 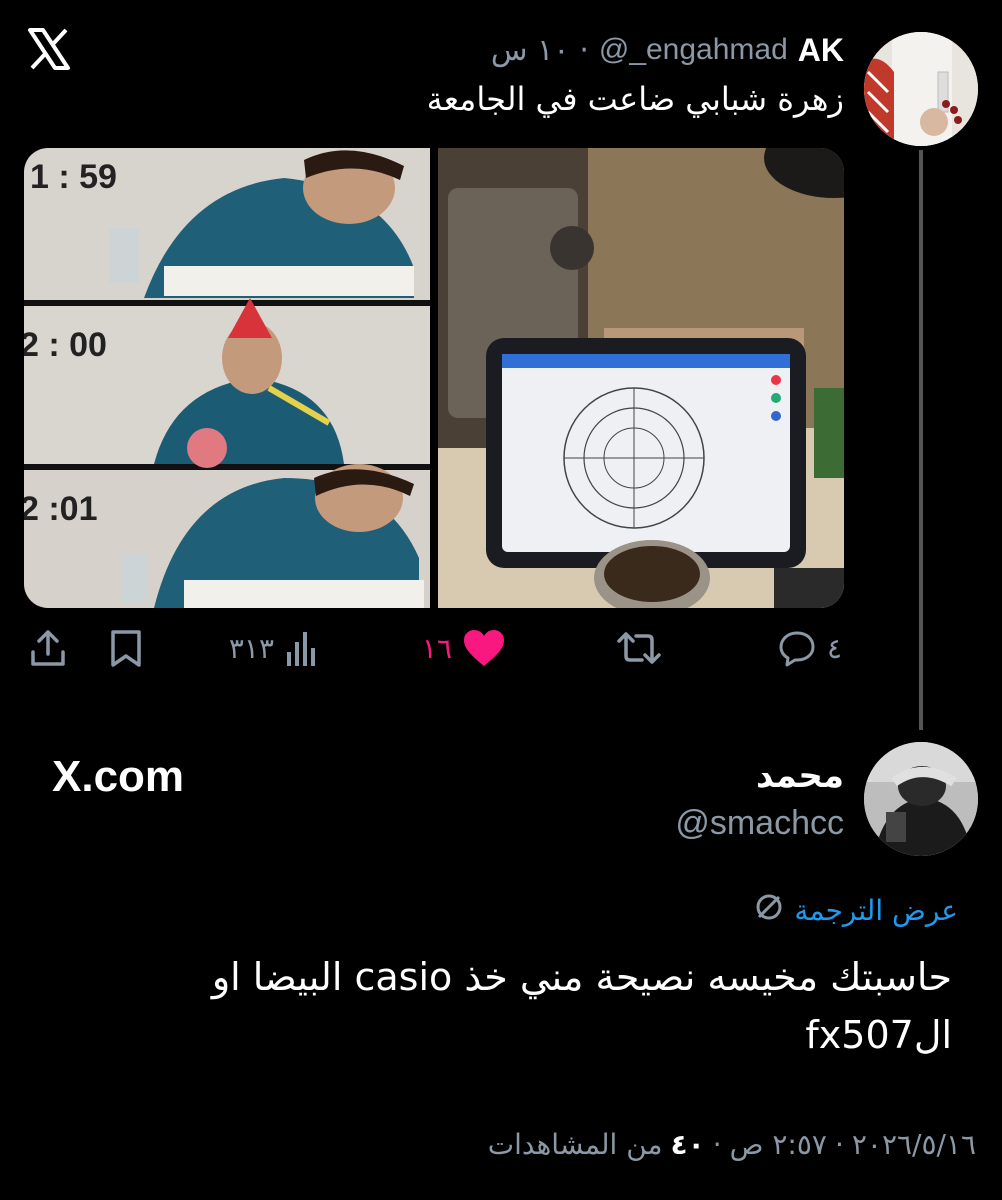 What do you see at coordinates (635, 99) in the screenshot?
I see `tweet-text: زهرة شبابي ضاعت في الجامعة` at bounding box center [635, 99].